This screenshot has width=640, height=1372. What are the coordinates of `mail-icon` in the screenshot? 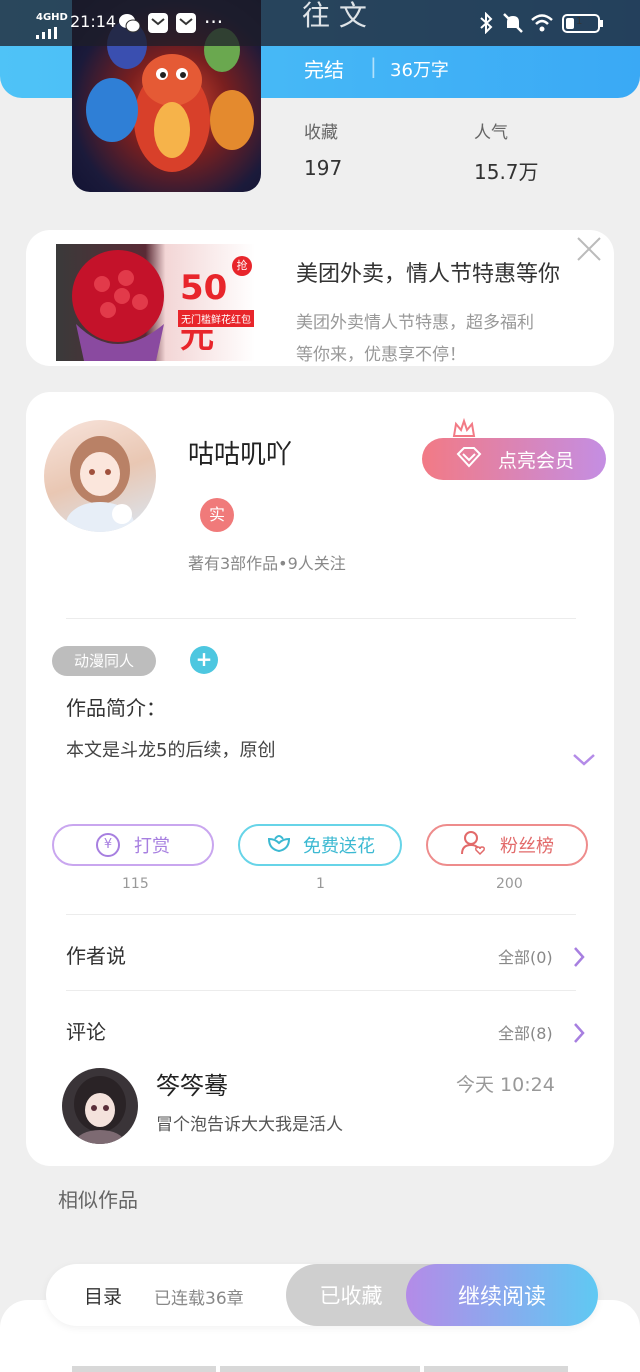 It's located at (158, 25).